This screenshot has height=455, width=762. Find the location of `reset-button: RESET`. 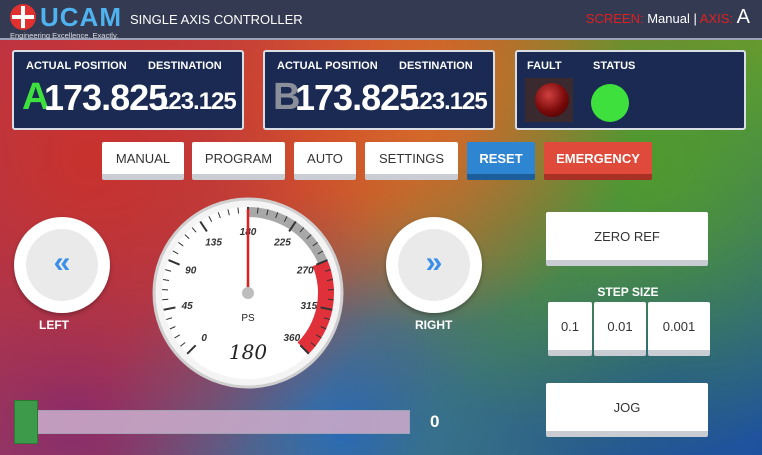

reset-button: RESET is located at coordinates (501, 161).